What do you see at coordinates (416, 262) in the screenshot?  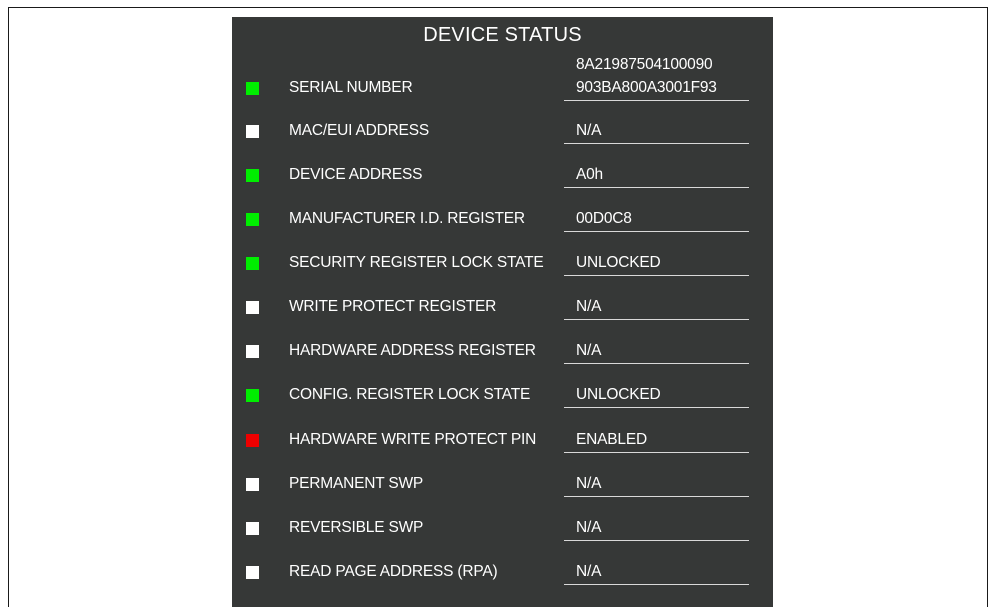 I see `status-label: SECURITY REGISTER LOCK STATE` at bounding box center [416, 262].